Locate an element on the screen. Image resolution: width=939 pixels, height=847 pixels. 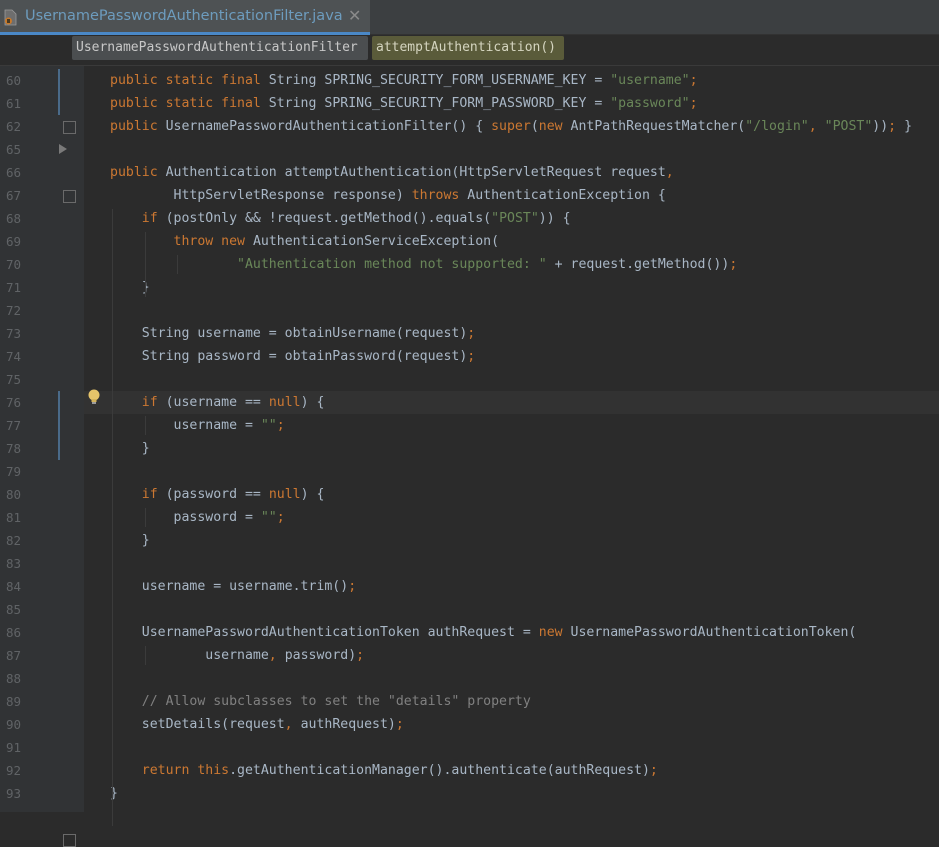
line-number: 80 is located at coordinates (13, 494).